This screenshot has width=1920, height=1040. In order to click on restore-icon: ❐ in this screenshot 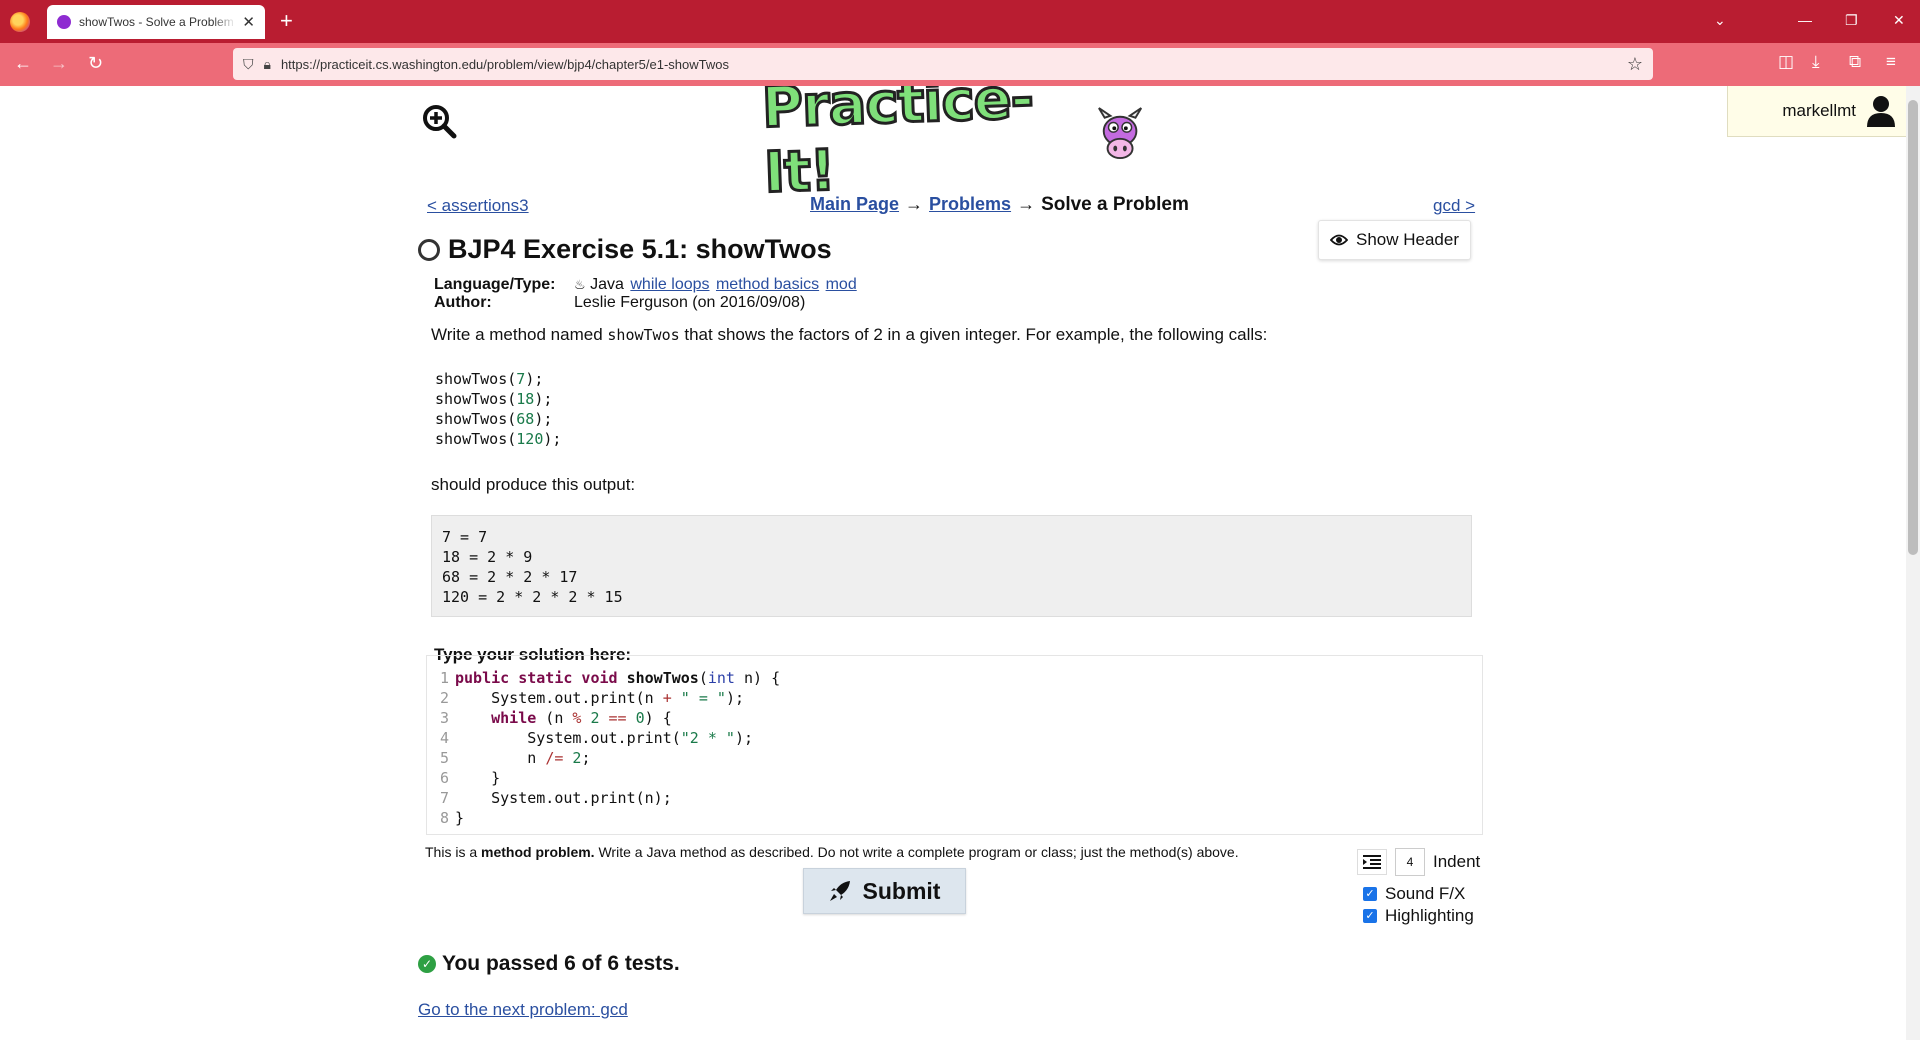, I will do `click(1851, 20)`.